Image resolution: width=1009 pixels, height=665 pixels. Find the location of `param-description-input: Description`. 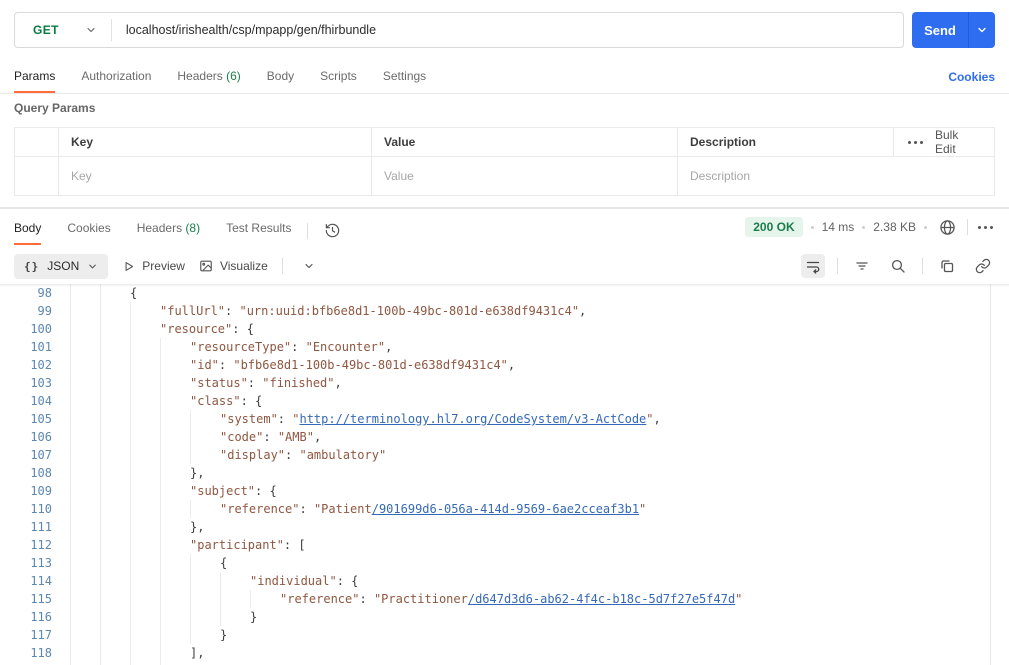

param-description-input: Description is located at coordinates (836, 176).